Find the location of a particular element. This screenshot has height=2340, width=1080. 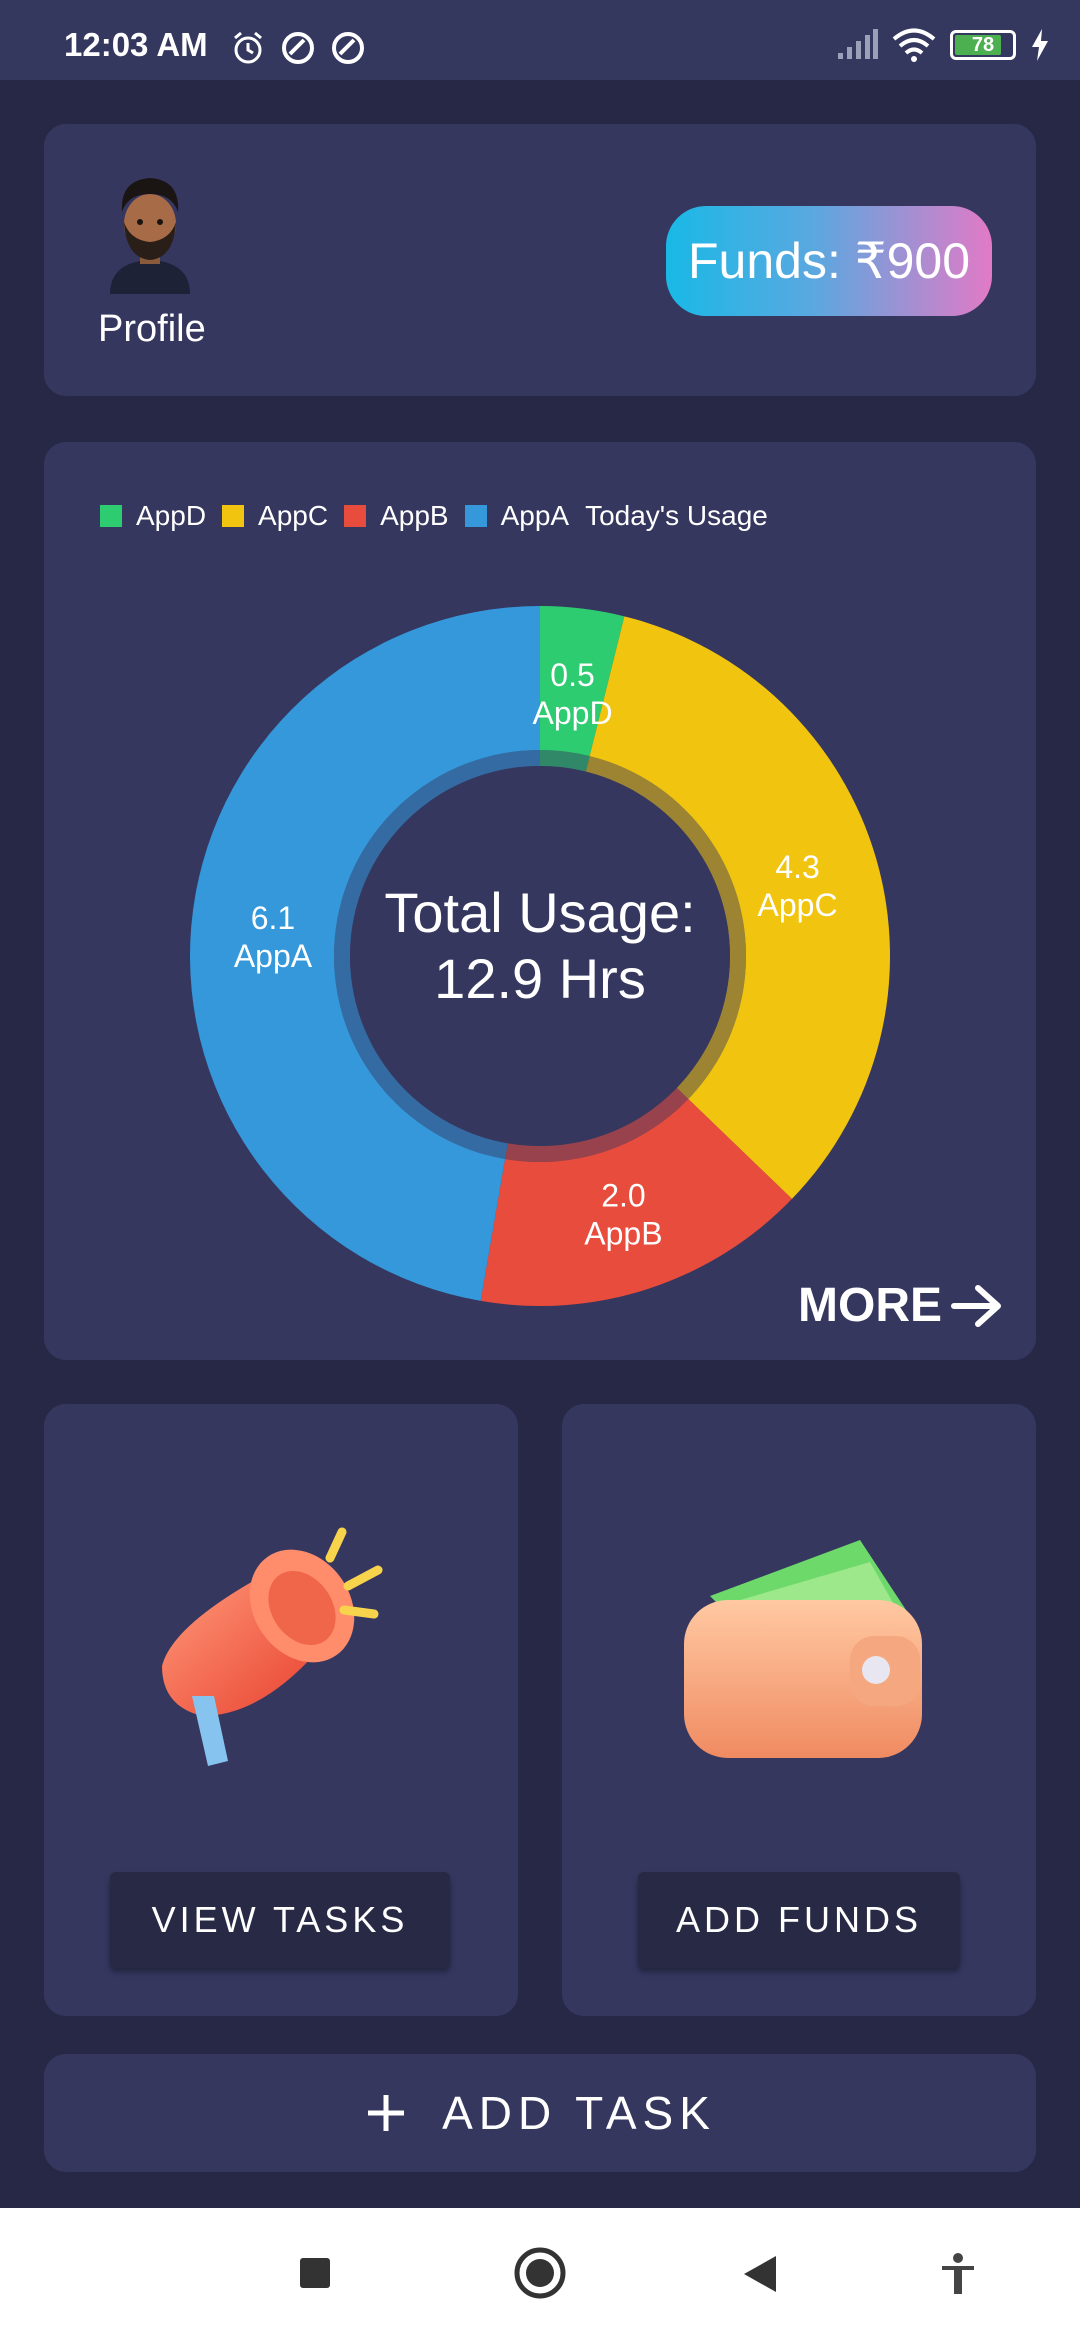

battery-icon: 78 is located at coordinates (983, 45).